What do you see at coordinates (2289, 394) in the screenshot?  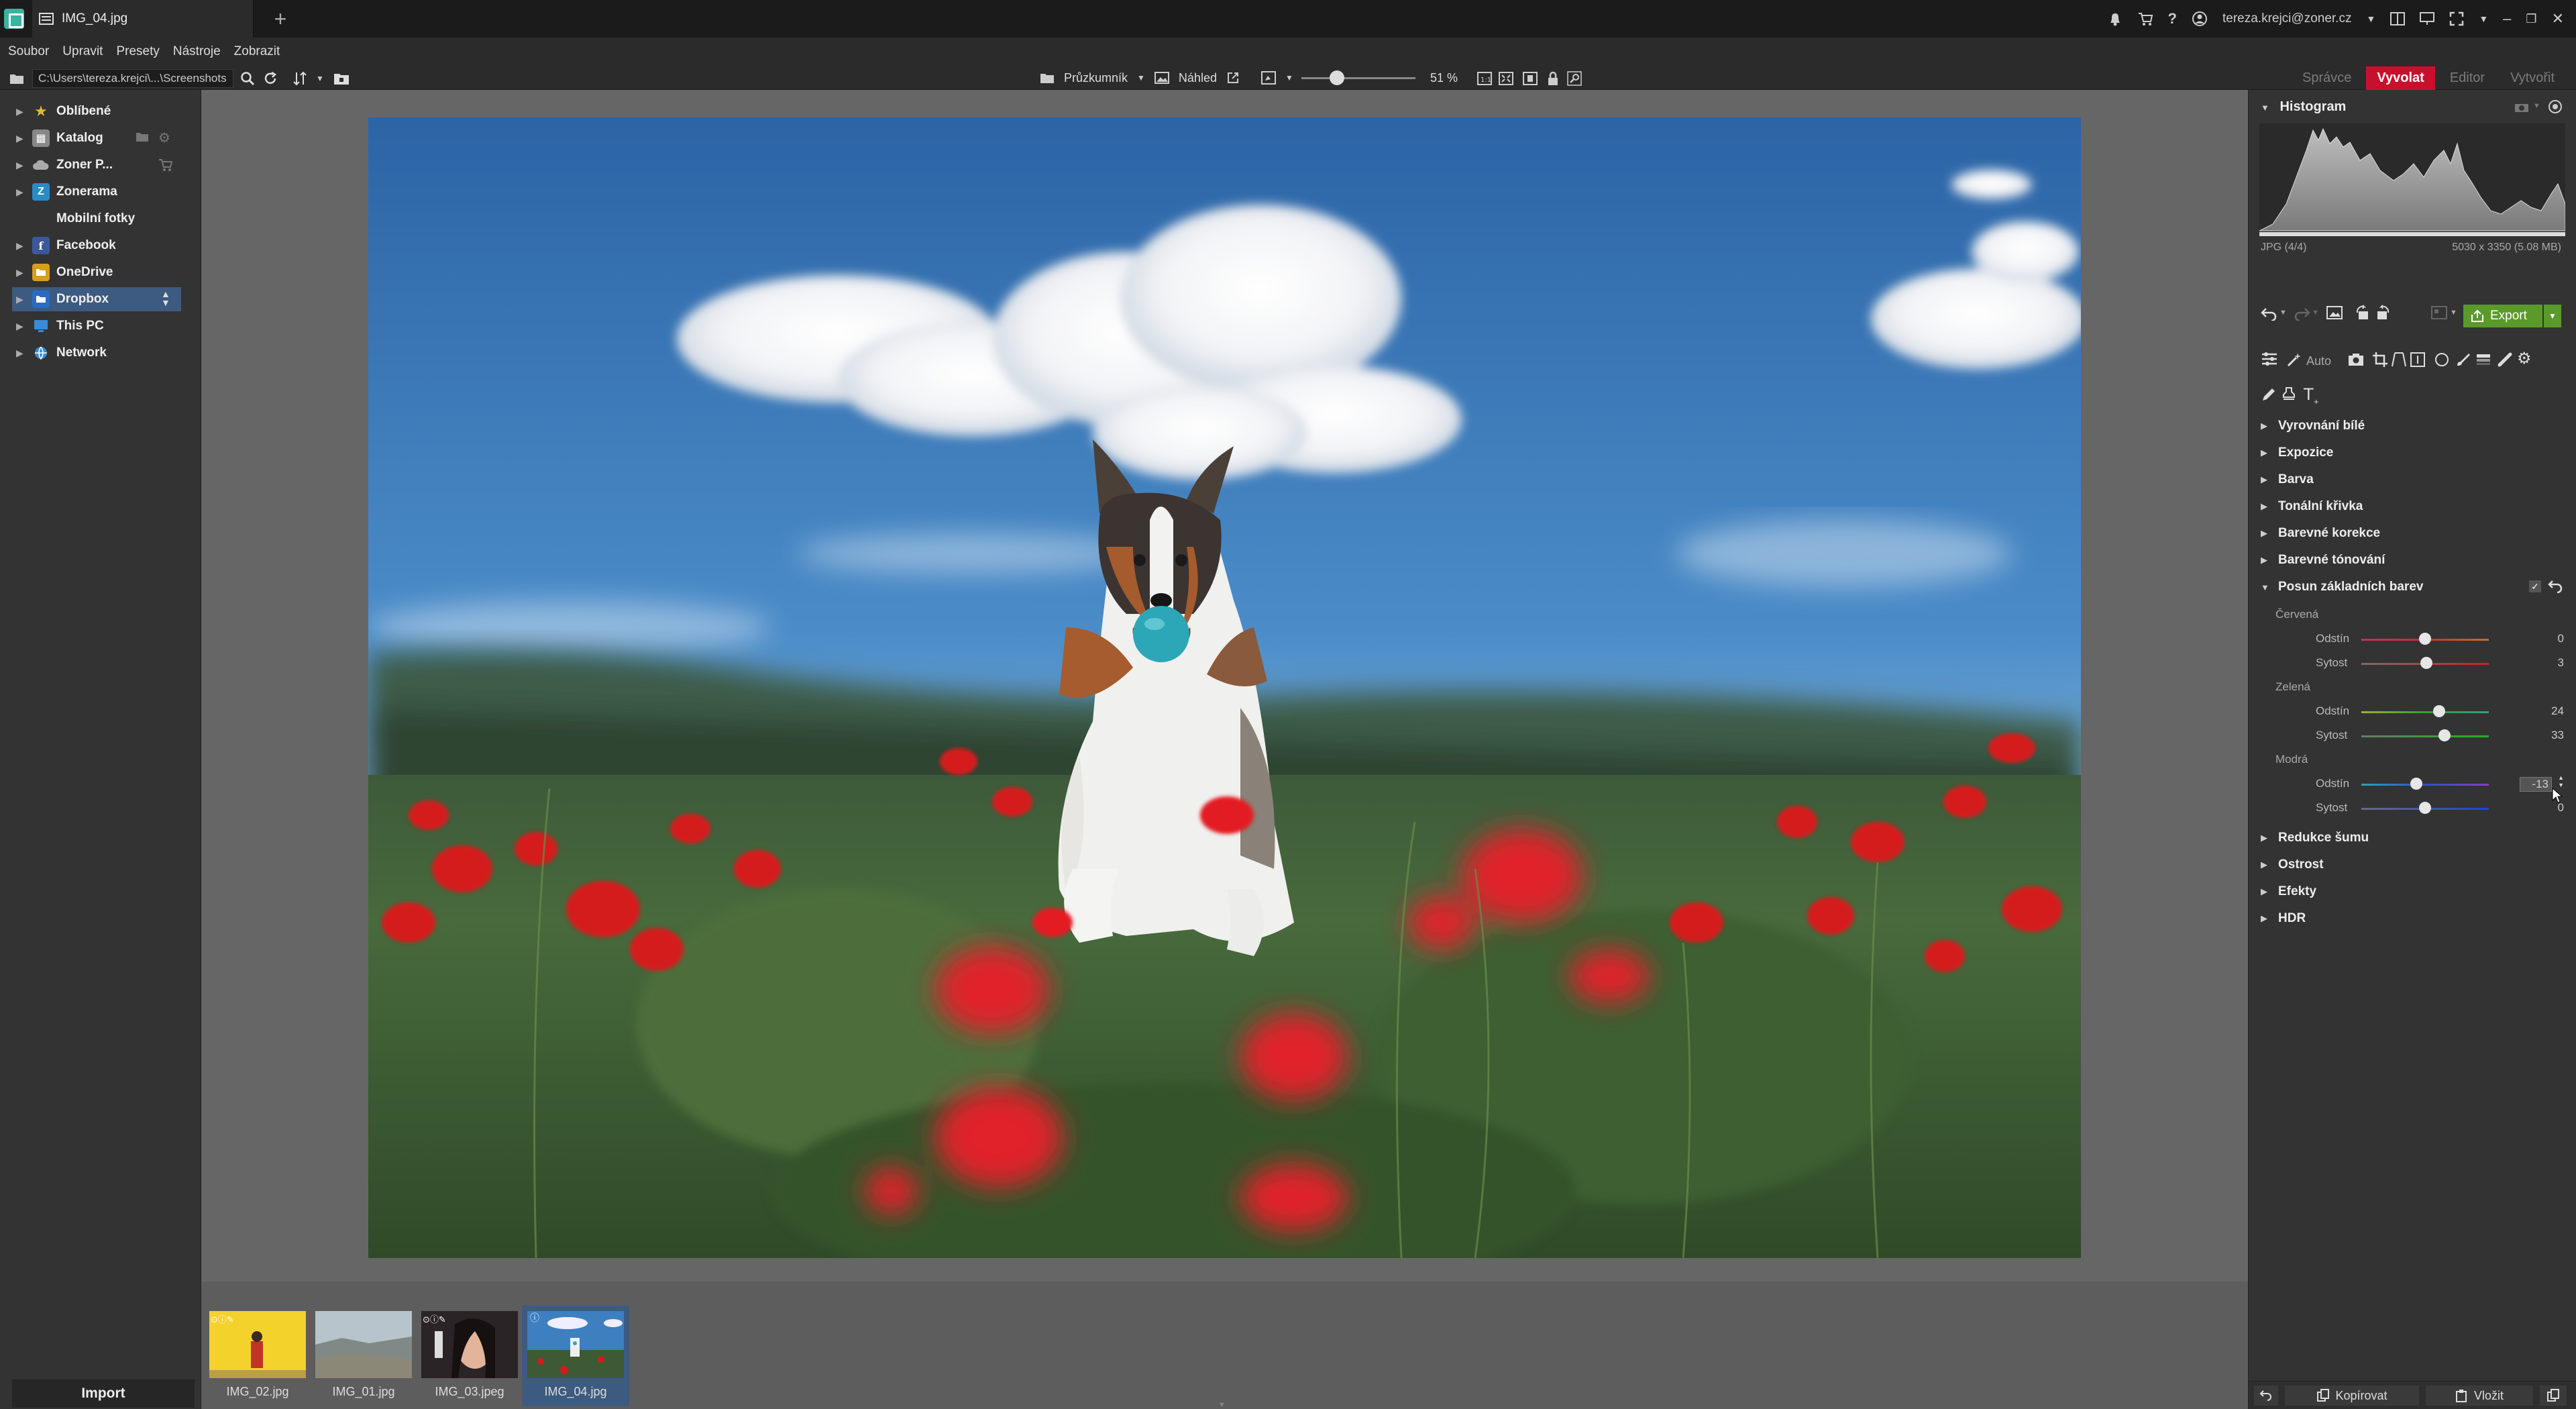 I see `stamp-icon` at bounding box center [2289, 394].